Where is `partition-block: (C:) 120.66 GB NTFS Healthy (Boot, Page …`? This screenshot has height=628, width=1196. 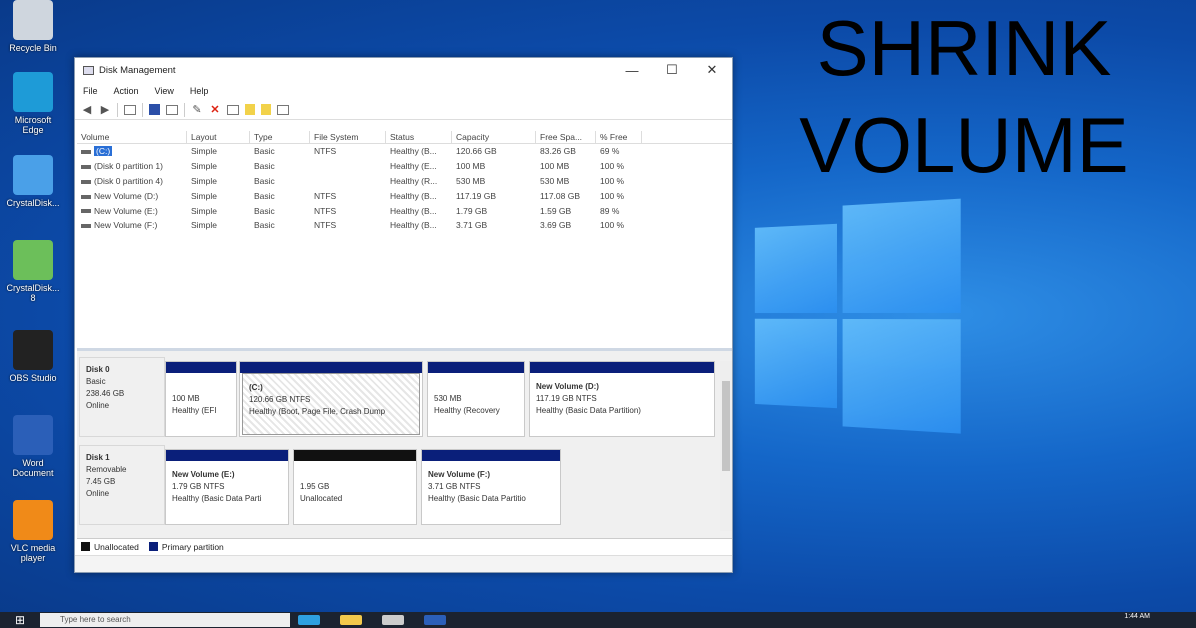
partition-block: (C:) 120.66 GB NTFS Healthy (Boot, Page … is located at coordinates (331, 399).